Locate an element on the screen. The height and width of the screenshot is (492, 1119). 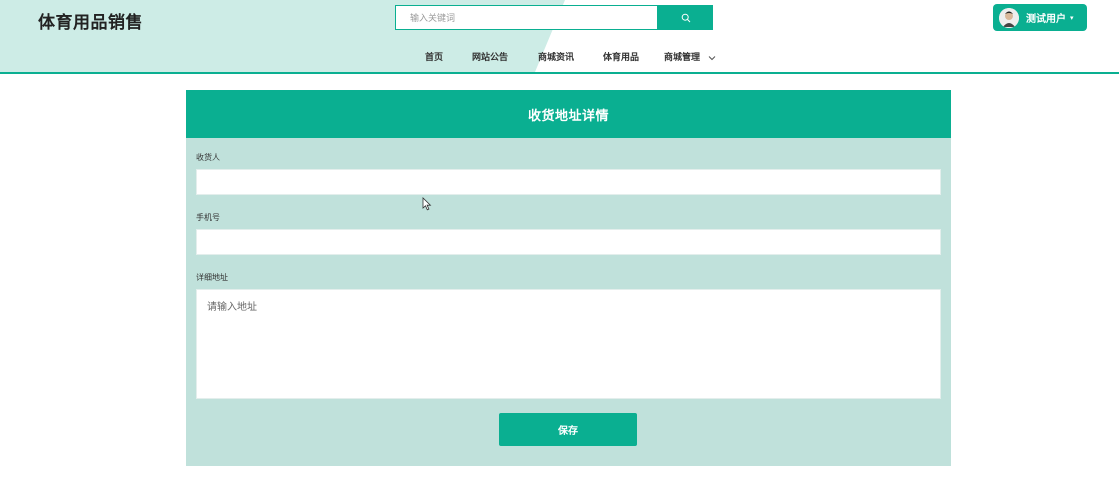
search-icon is located at coordinates (685, 17).